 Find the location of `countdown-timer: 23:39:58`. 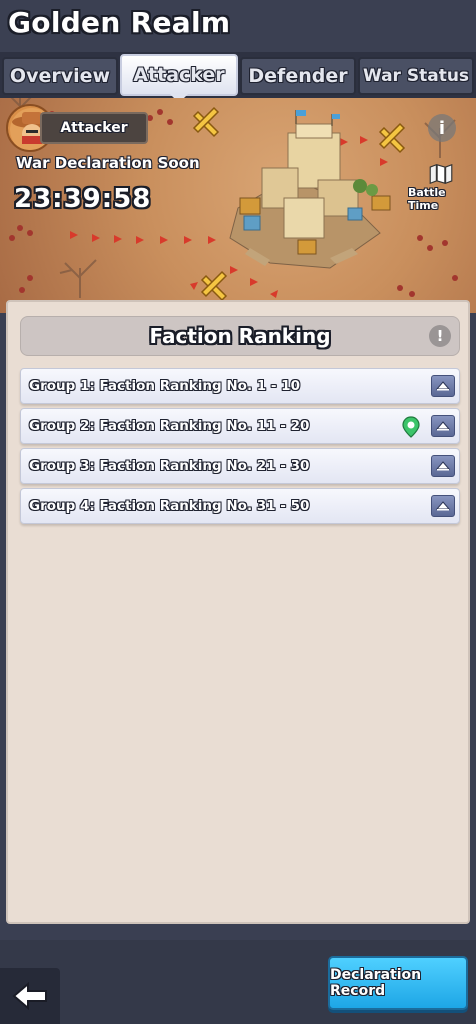

countdown-timer: 23:39:58 is located at coordinates (83, 199).